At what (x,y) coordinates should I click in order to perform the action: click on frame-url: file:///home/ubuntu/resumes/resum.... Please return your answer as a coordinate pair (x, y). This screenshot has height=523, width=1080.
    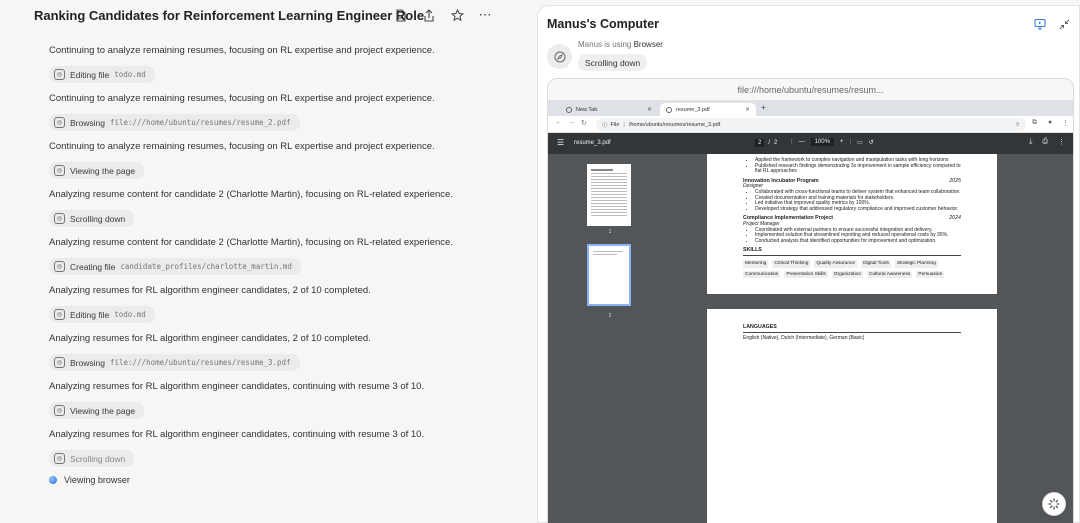
    Looking at the image, I should click on (810, 90).